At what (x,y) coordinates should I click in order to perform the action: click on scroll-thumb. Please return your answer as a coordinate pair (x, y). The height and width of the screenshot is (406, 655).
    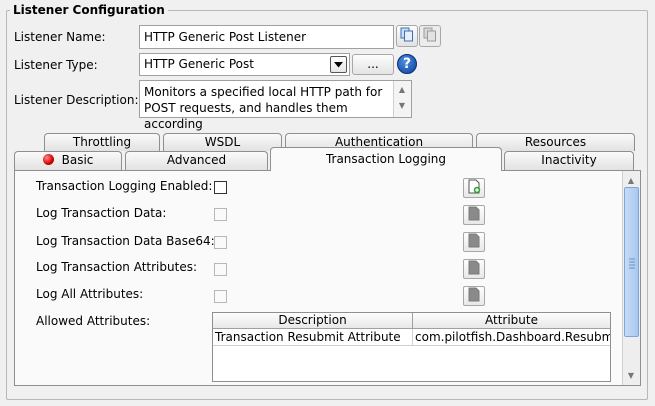
    Looking at the image, I should click on (631, 262).